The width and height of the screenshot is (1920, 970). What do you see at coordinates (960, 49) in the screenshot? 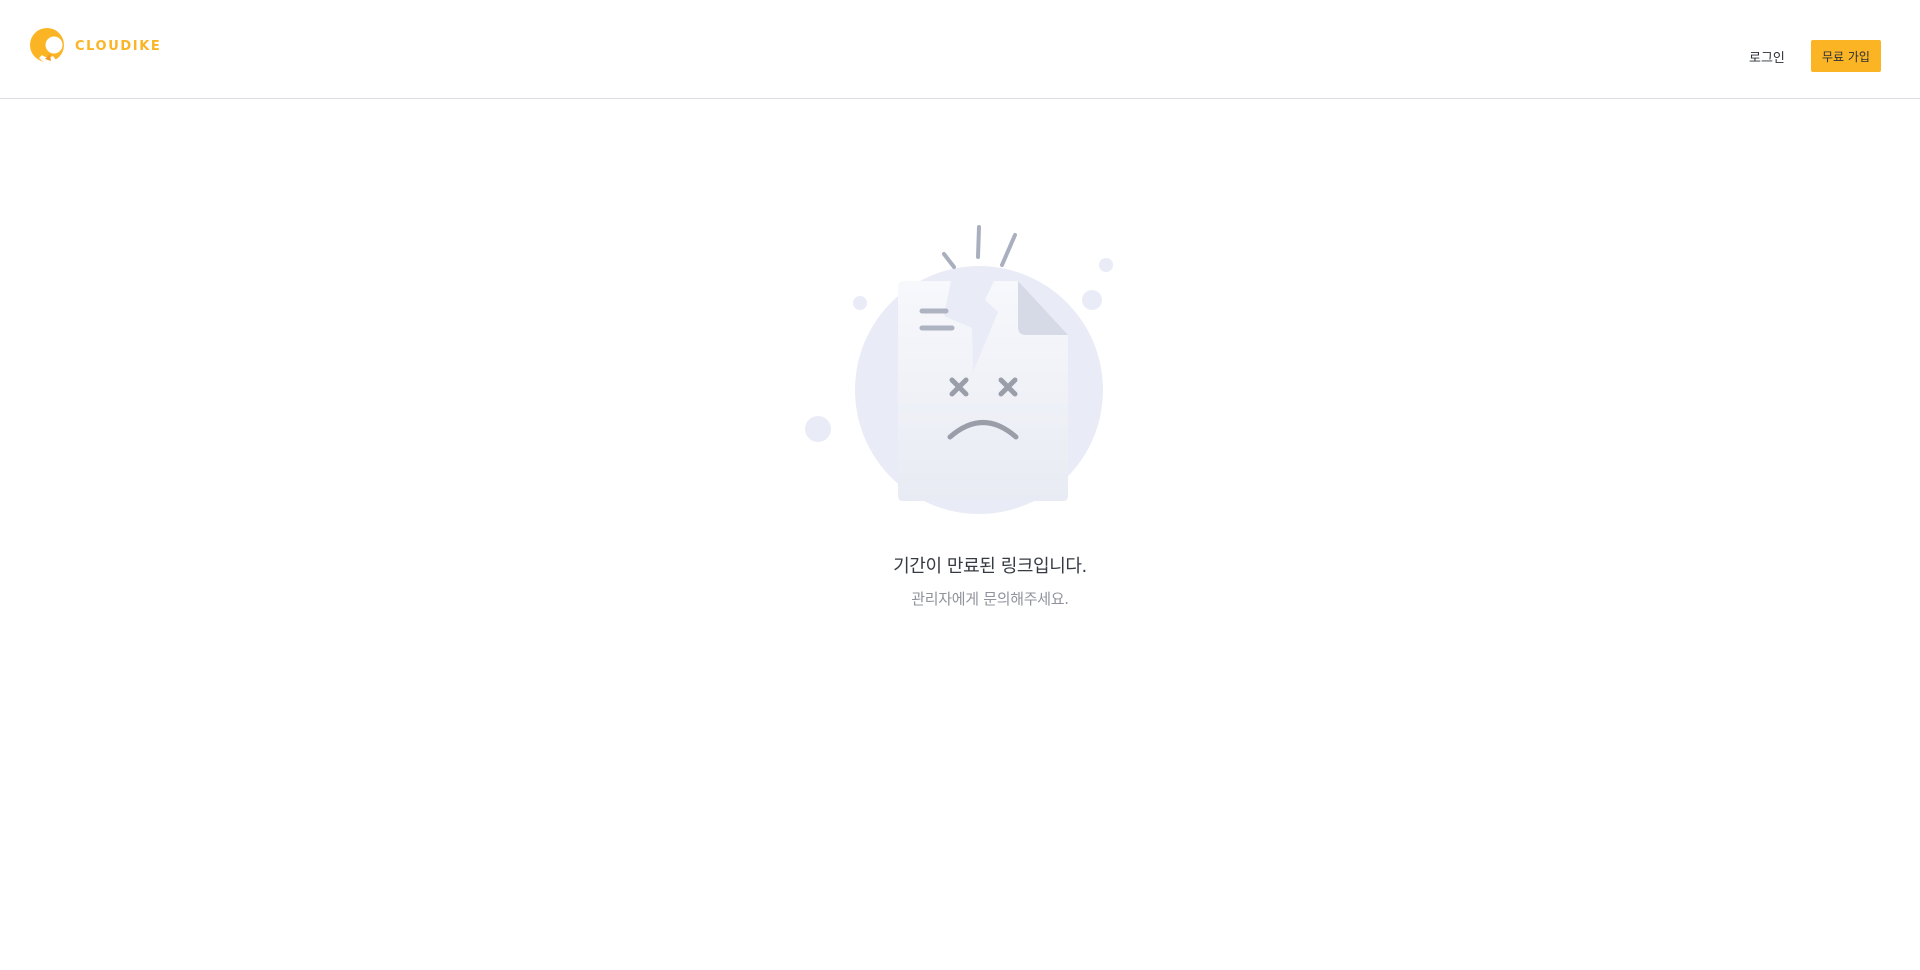
I see `top-header: CLOUDIKE 로그인 무료 가입` at bounding box center [960, 49].